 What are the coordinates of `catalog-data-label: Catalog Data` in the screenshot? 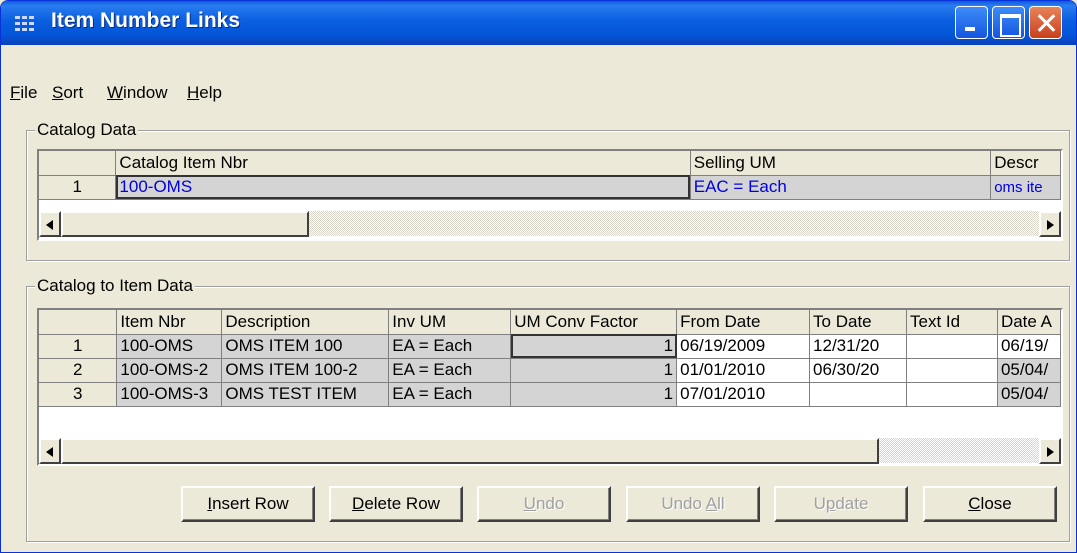 It's located at (87, 130).